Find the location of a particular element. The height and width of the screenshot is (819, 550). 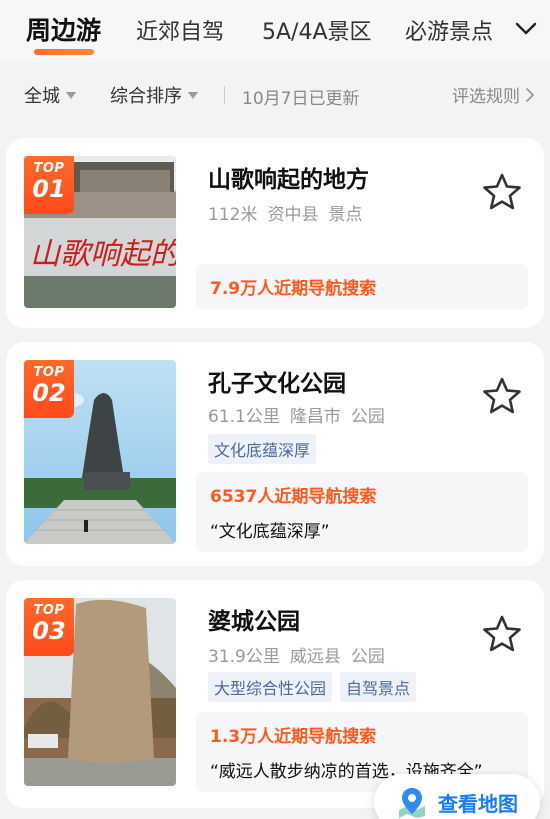

spot-name: 婆城公园 is located at coordinates (254, 619).